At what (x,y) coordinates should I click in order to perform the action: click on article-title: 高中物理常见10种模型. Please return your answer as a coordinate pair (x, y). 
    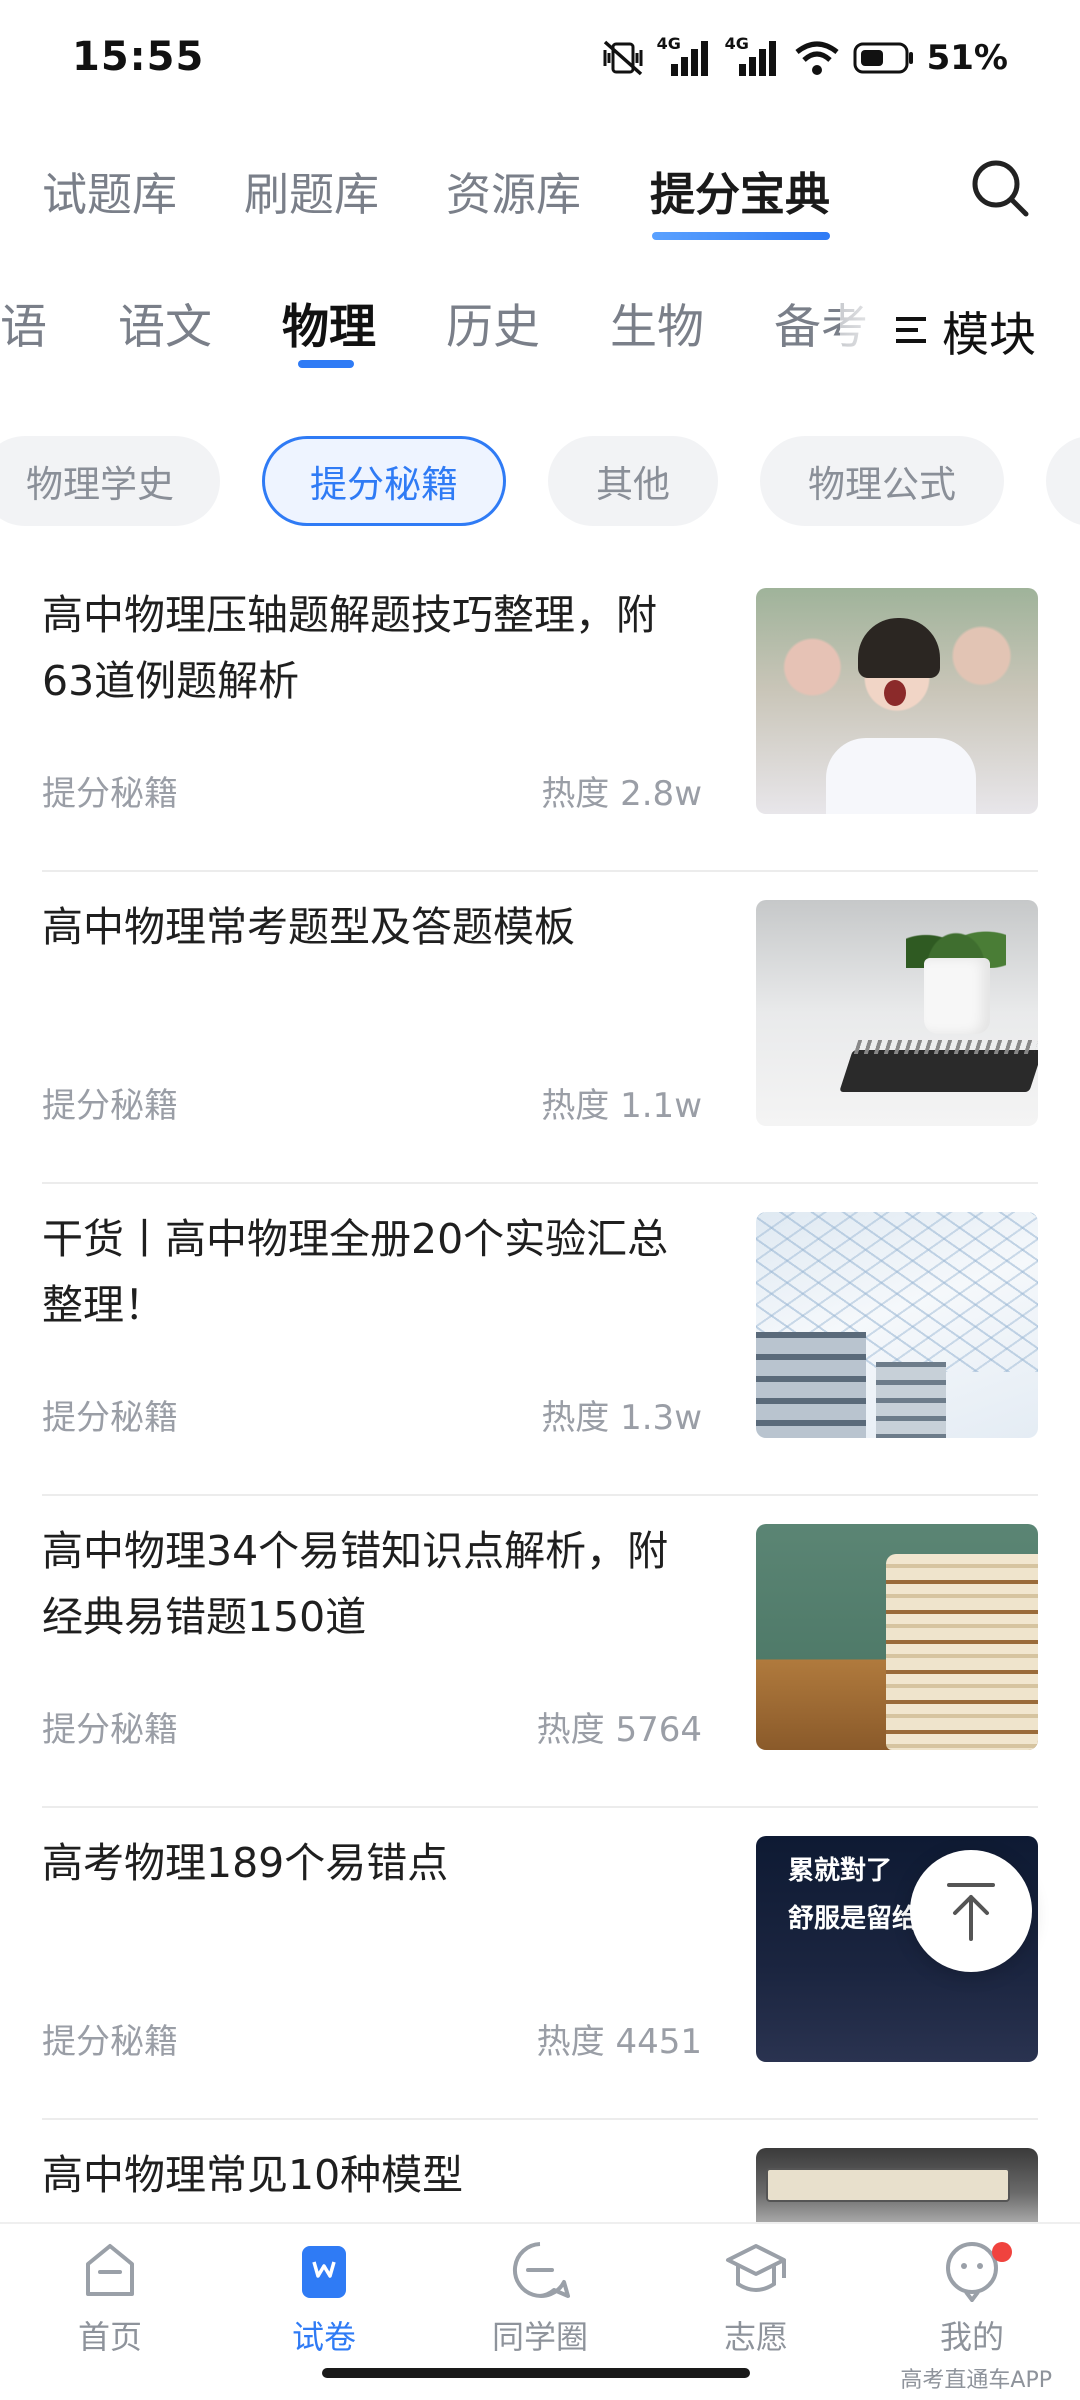
    Looking at the image, I should click on (253, 2175).